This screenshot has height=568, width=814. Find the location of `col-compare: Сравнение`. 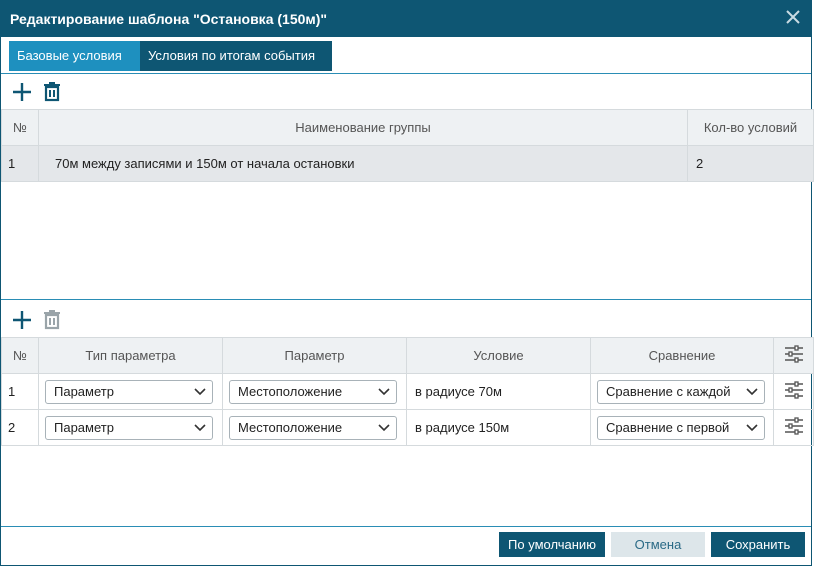

col-compare: Сравнение is located at coordinates (682, 355).